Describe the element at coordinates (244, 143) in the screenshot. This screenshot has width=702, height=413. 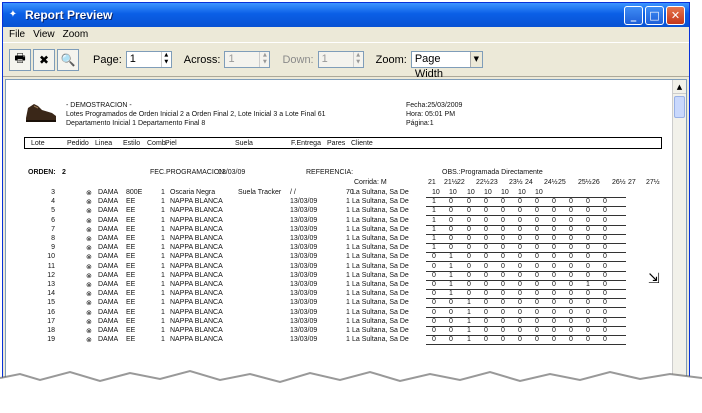
I see `col-suela: Suela` at that location.